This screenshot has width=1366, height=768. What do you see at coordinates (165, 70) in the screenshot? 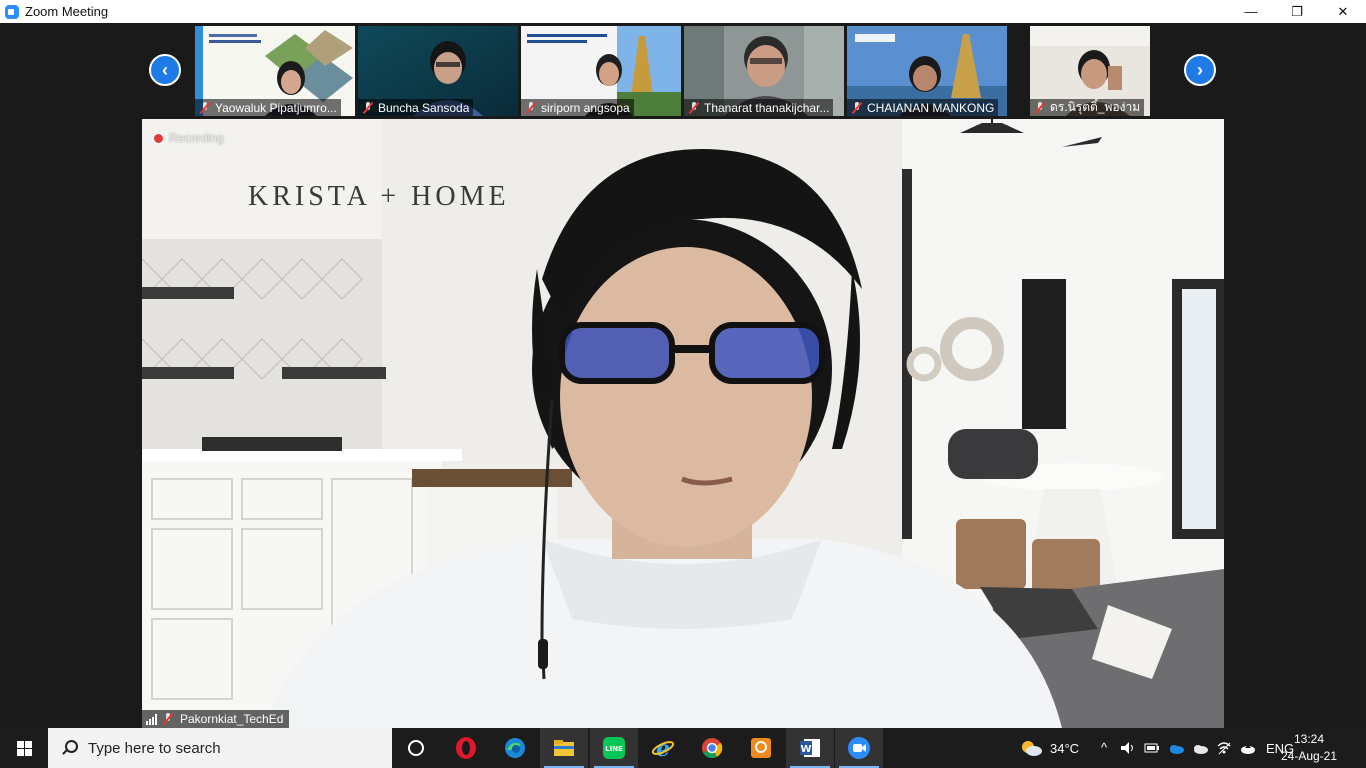
I see `previous-page-button: ‹` at bounding box center [165, 70].